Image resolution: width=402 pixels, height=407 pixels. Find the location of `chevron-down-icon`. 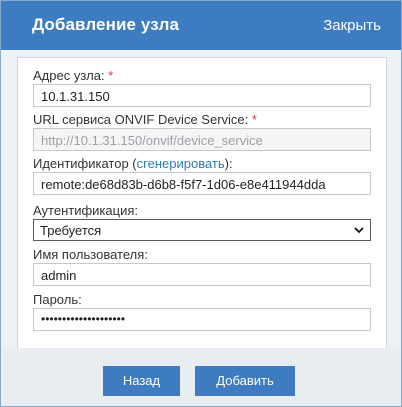

chevron-down-icon is located at coordinates (359, 230).